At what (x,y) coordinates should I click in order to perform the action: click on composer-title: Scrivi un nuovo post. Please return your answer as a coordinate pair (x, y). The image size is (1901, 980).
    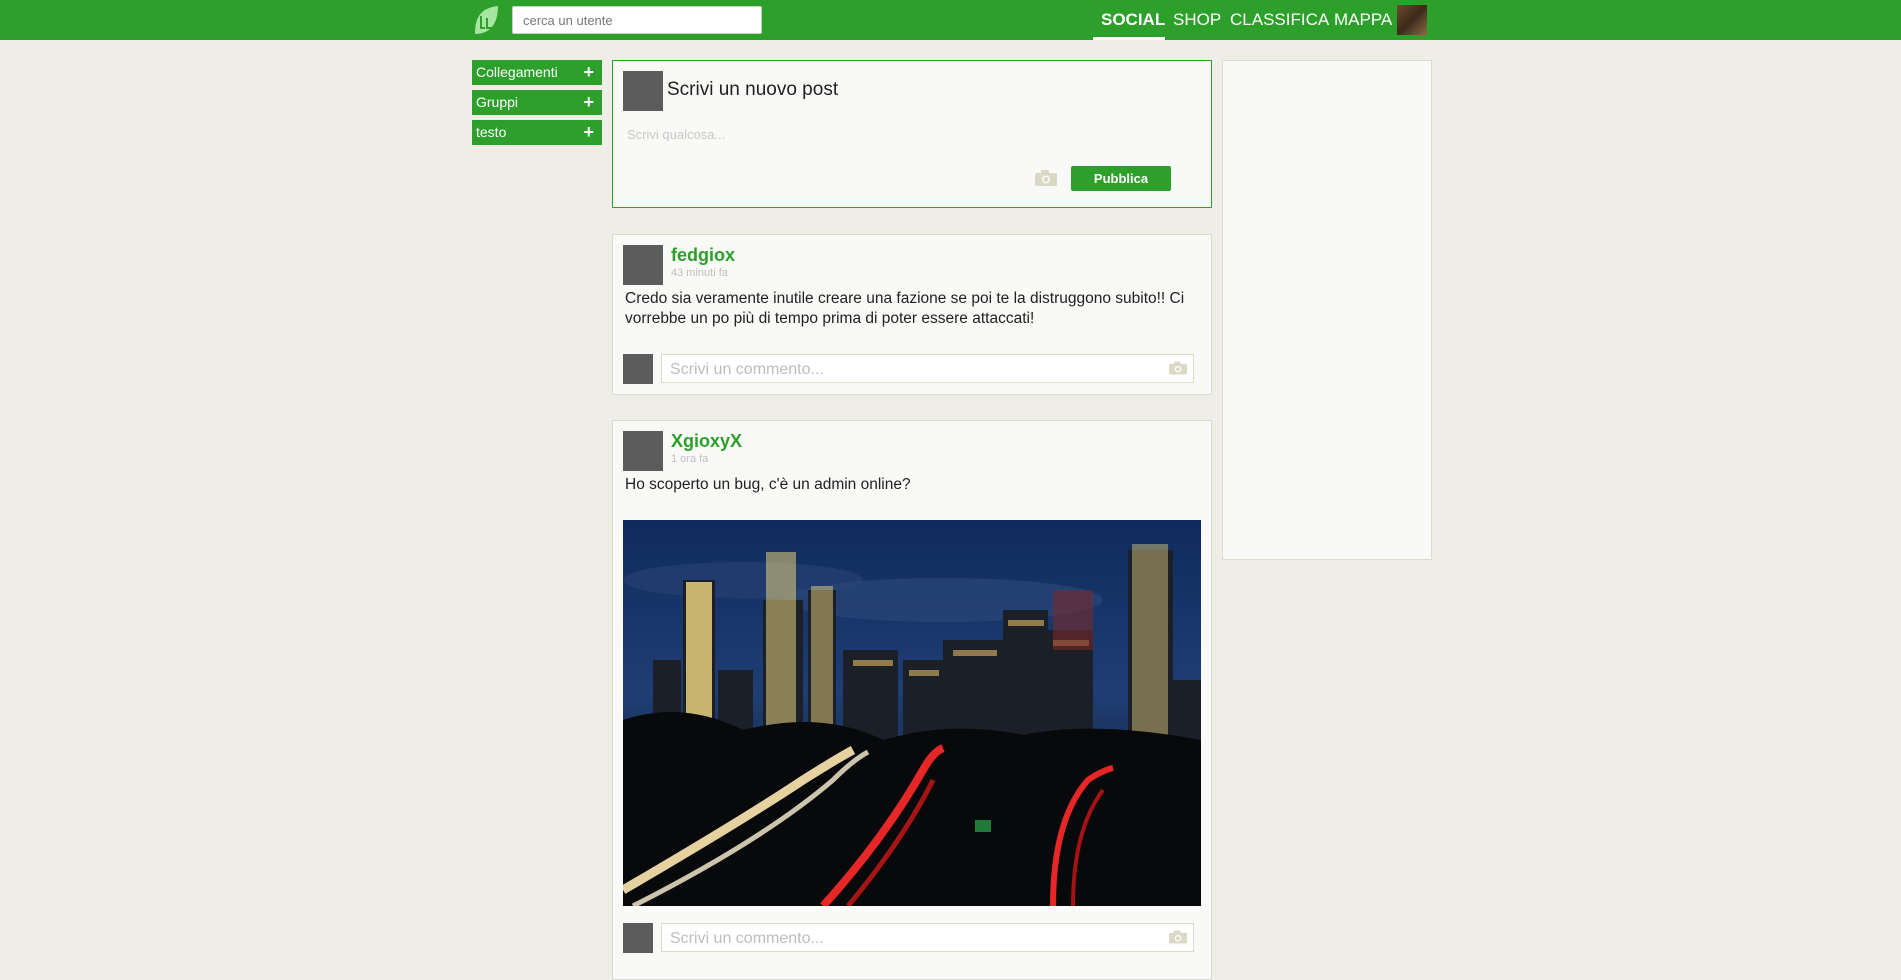
    Looking at the image, I should click on (753, 89).